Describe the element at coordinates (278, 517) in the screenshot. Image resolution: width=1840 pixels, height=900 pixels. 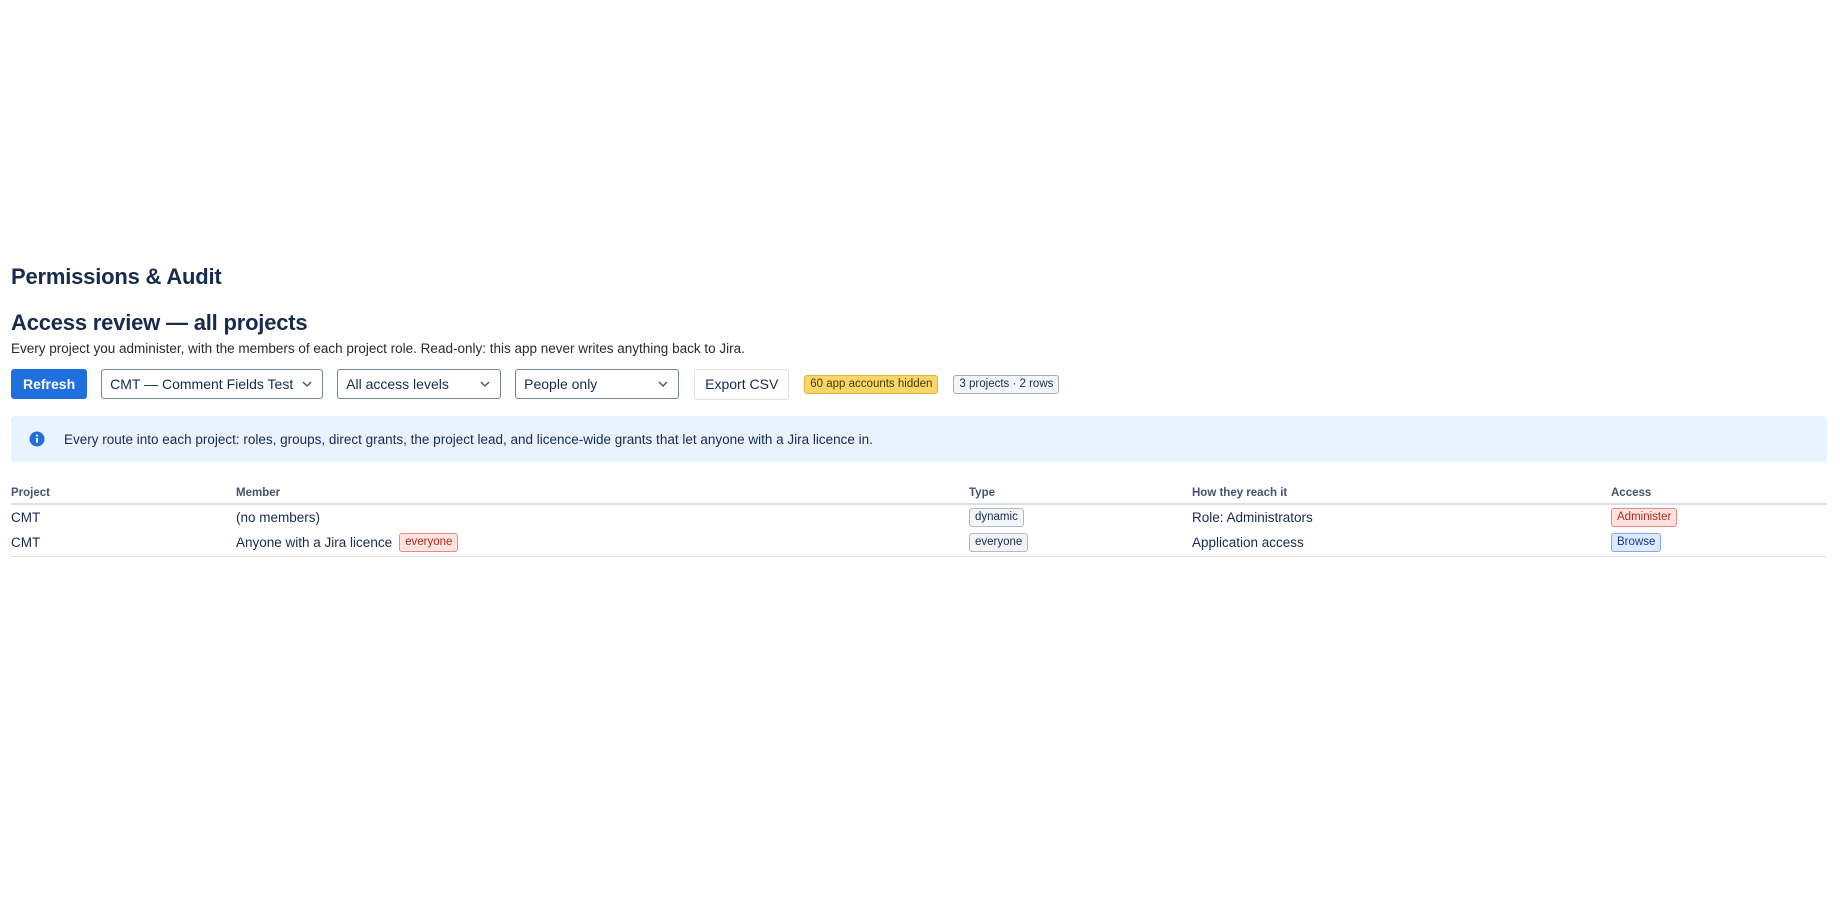
I see `member-name: (no members)` at that location.